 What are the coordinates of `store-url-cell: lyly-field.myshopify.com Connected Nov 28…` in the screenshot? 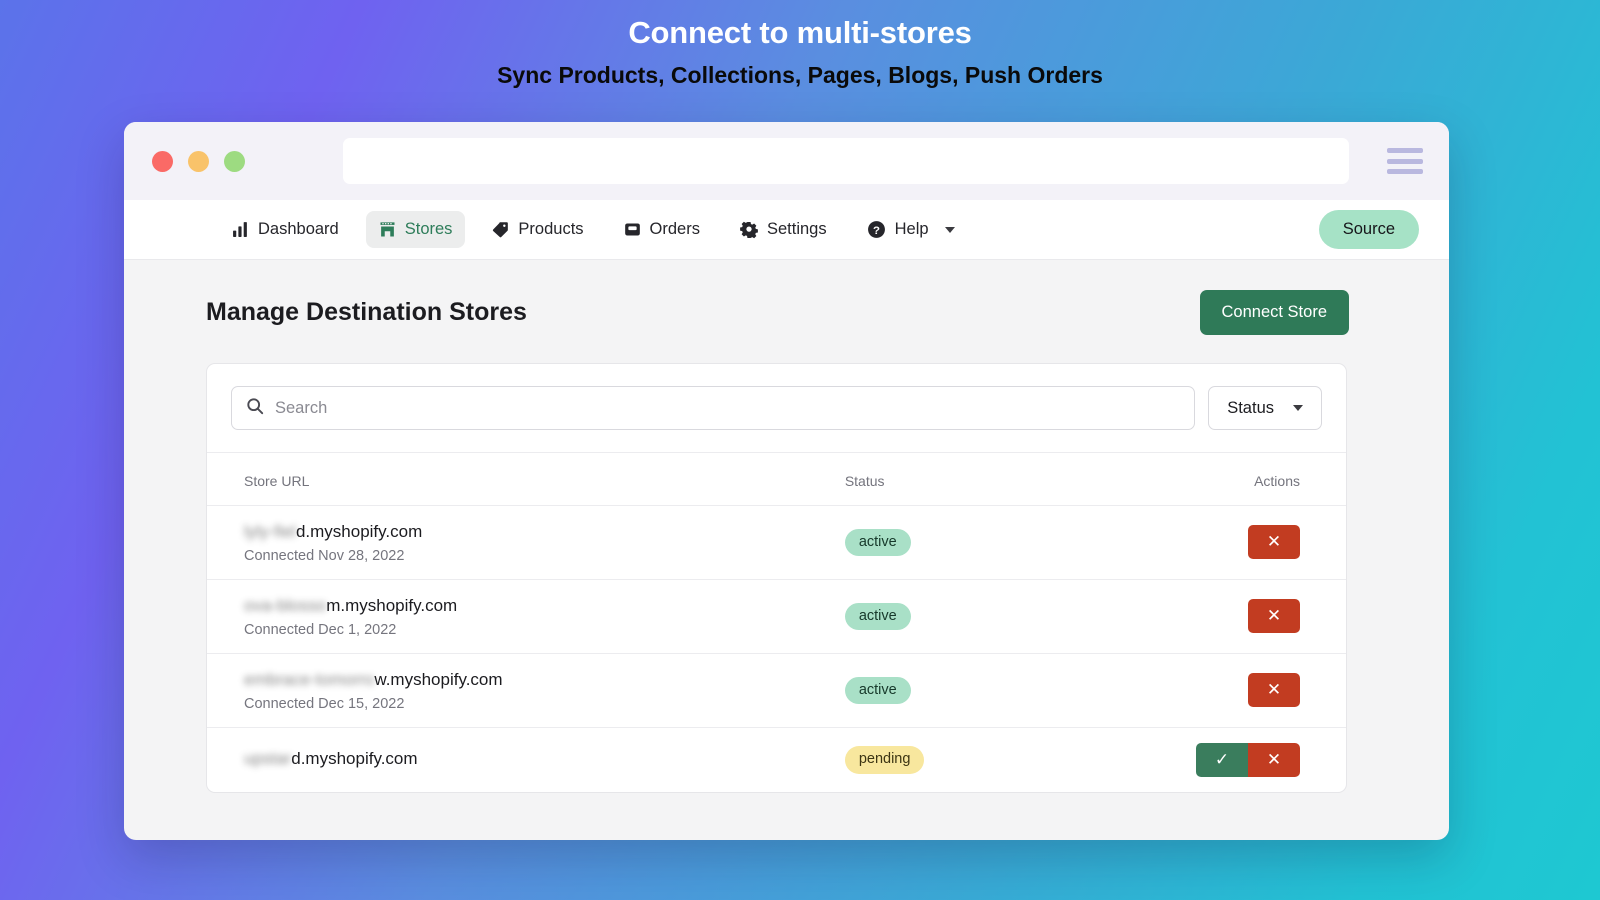 It's located at (526, 542).